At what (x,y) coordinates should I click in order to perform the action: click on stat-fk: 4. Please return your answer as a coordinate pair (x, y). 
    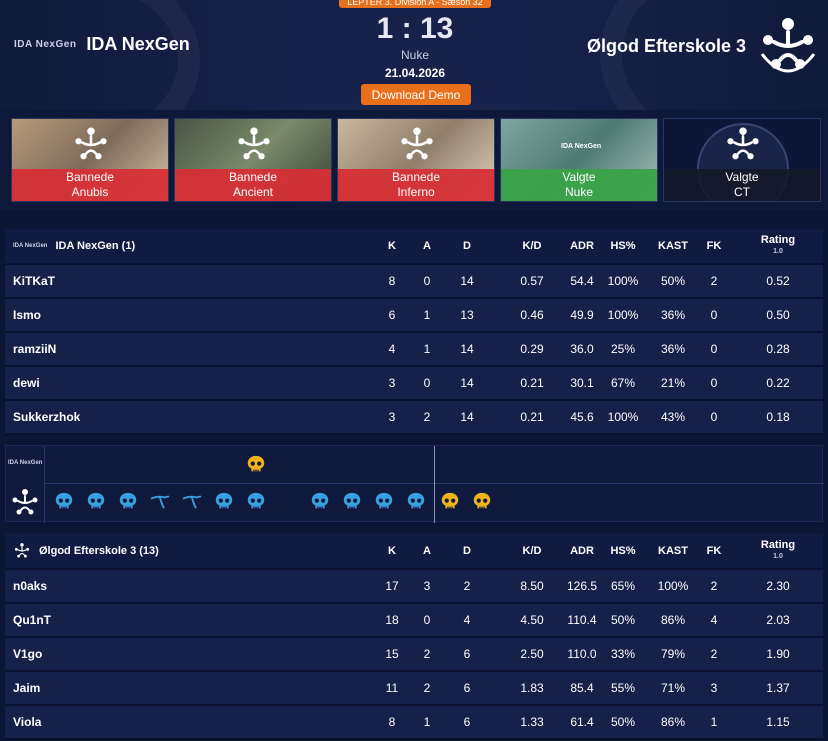
    Looking at the image, I should click on (714, 620).